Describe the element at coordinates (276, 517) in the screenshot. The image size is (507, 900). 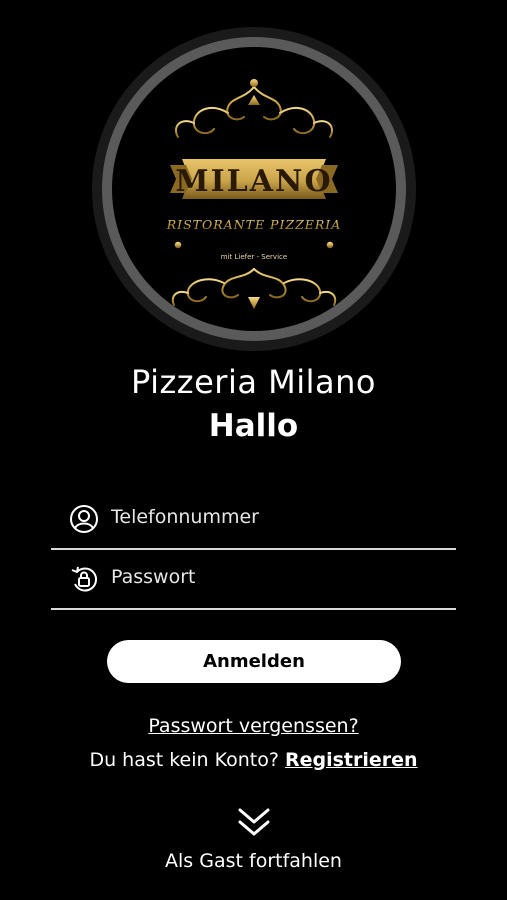
I see `phone-input` at that location.